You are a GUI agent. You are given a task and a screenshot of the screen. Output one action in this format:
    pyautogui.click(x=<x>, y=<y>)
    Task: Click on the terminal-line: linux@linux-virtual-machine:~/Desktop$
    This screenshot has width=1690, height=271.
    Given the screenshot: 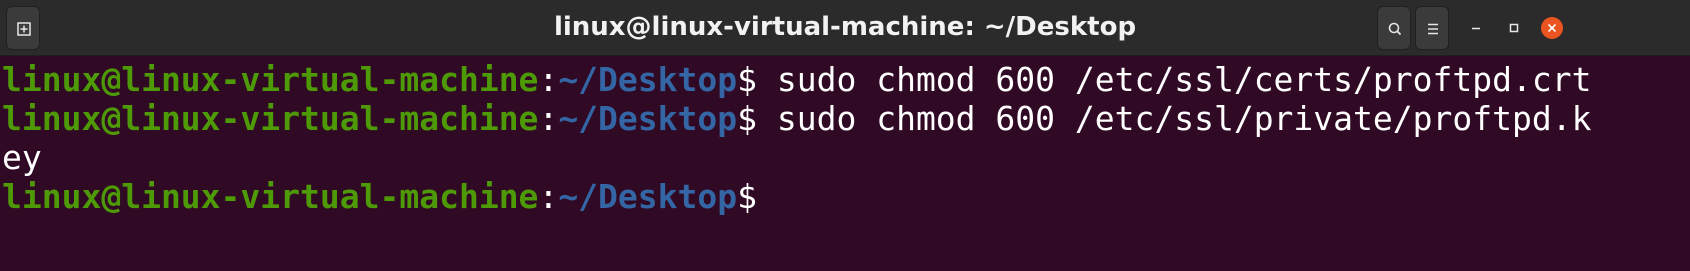 What is the action you would take?
    pyautogui.click(x=845, y=196)
    